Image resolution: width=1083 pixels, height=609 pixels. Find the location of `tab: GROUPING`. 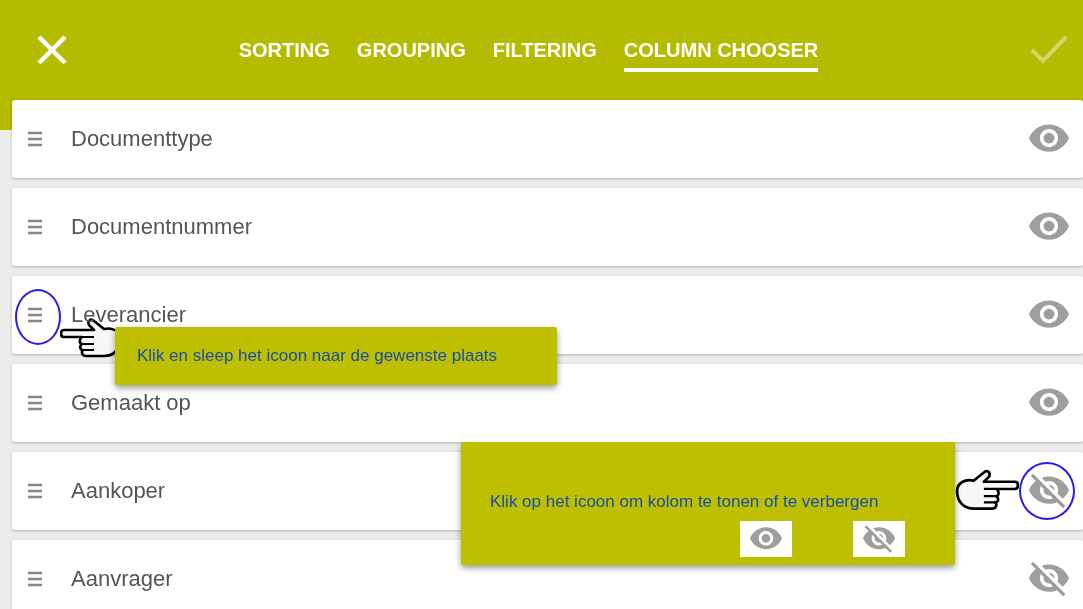

tab: GROUPING is located at coordinates (411, 52).